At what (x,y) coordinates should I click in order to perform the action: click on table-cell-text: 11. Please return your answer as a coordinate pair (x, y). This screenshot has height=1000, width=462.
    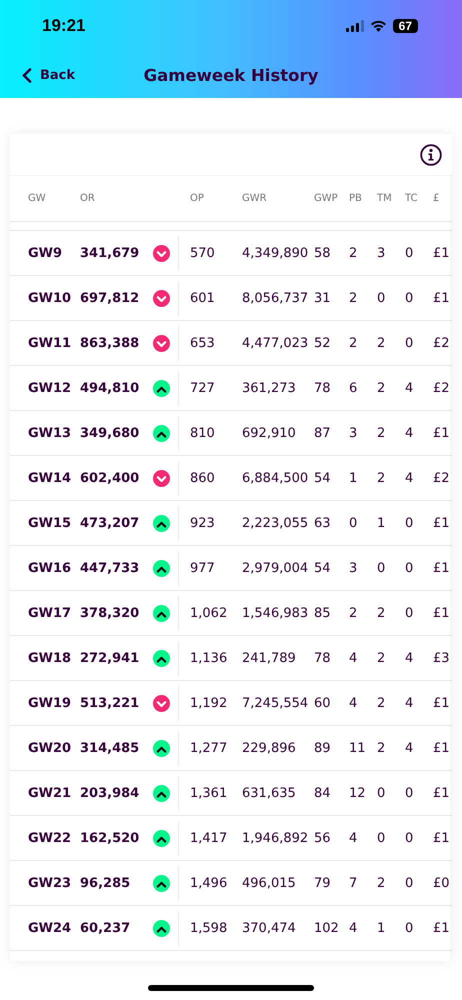
    Looking at the image, I should click on (358, 748).